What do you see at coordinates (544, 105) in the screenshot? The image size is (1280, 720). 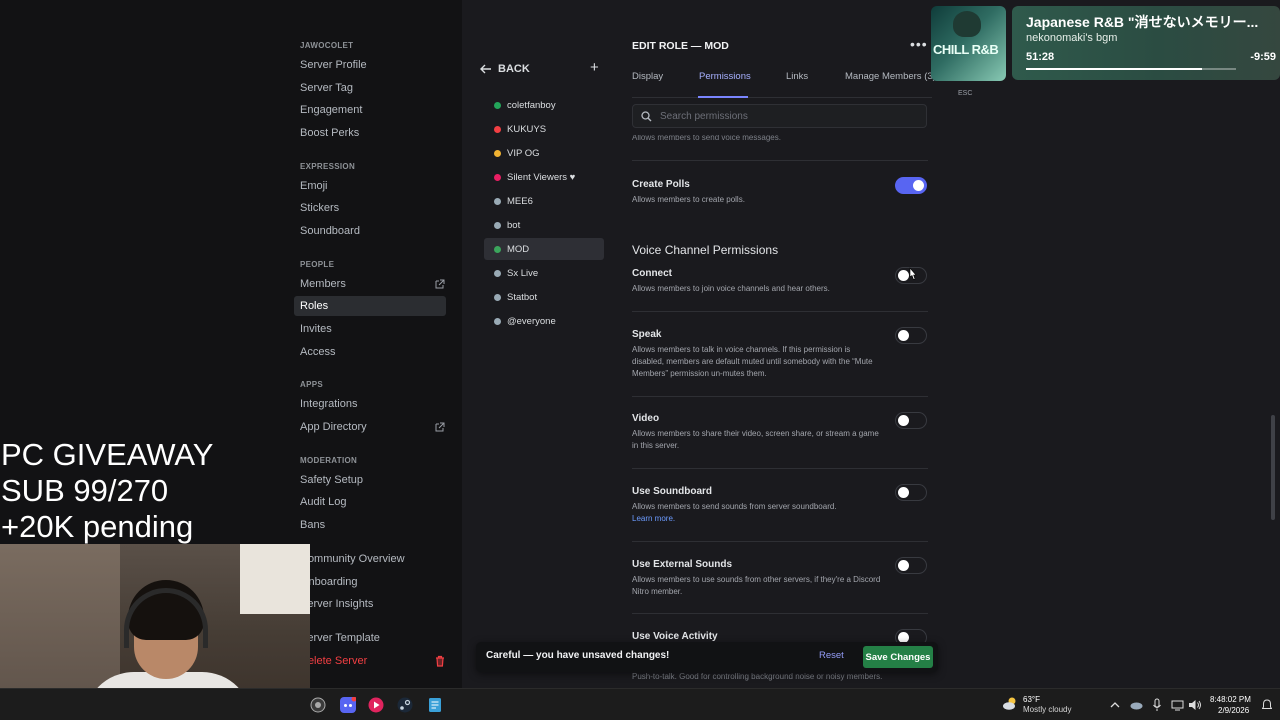 I see `role-item: coletfanboy` at bounding box center [544, 105].